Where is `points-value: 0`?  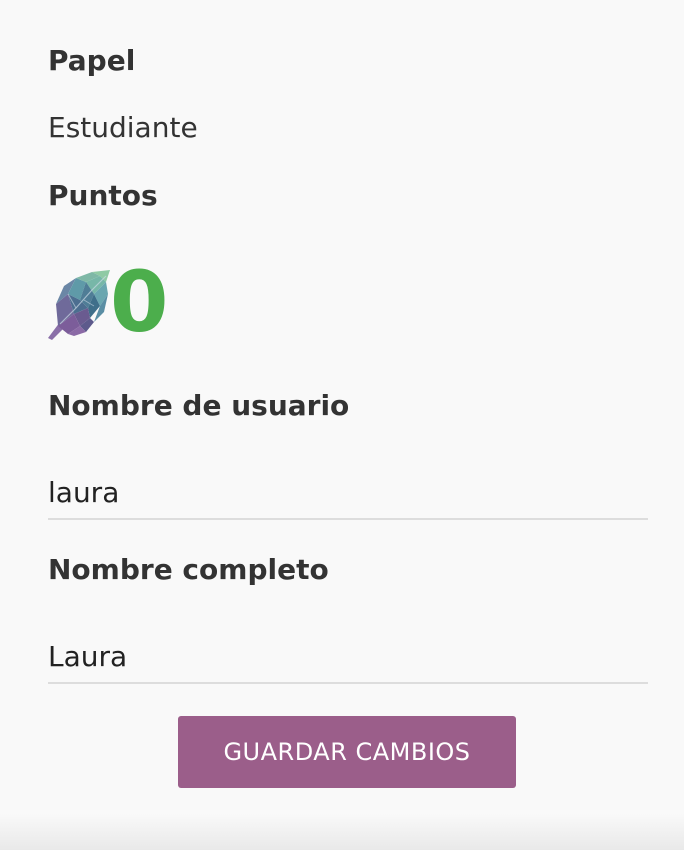
points-value: 0 is located at coordinates (139, 302).